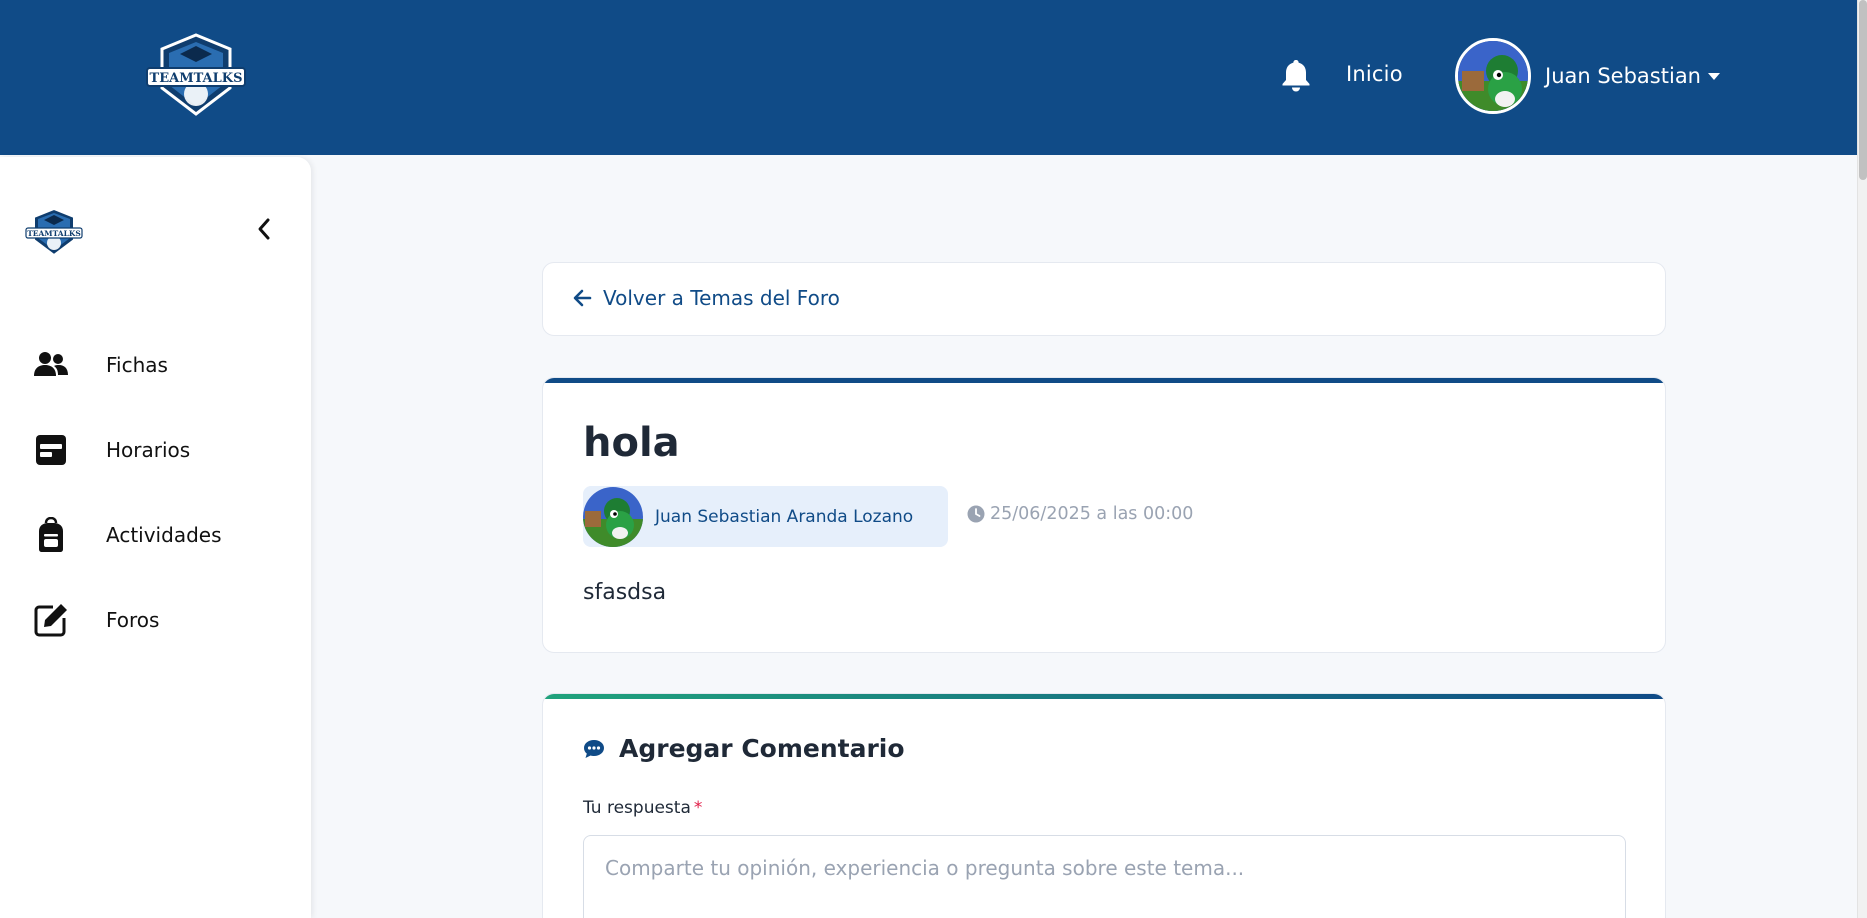 Image resolution: width=1867 pixels, height=918 pixels. I want to click on sidebar-item-horarios: Horarios, so click(155, 450).